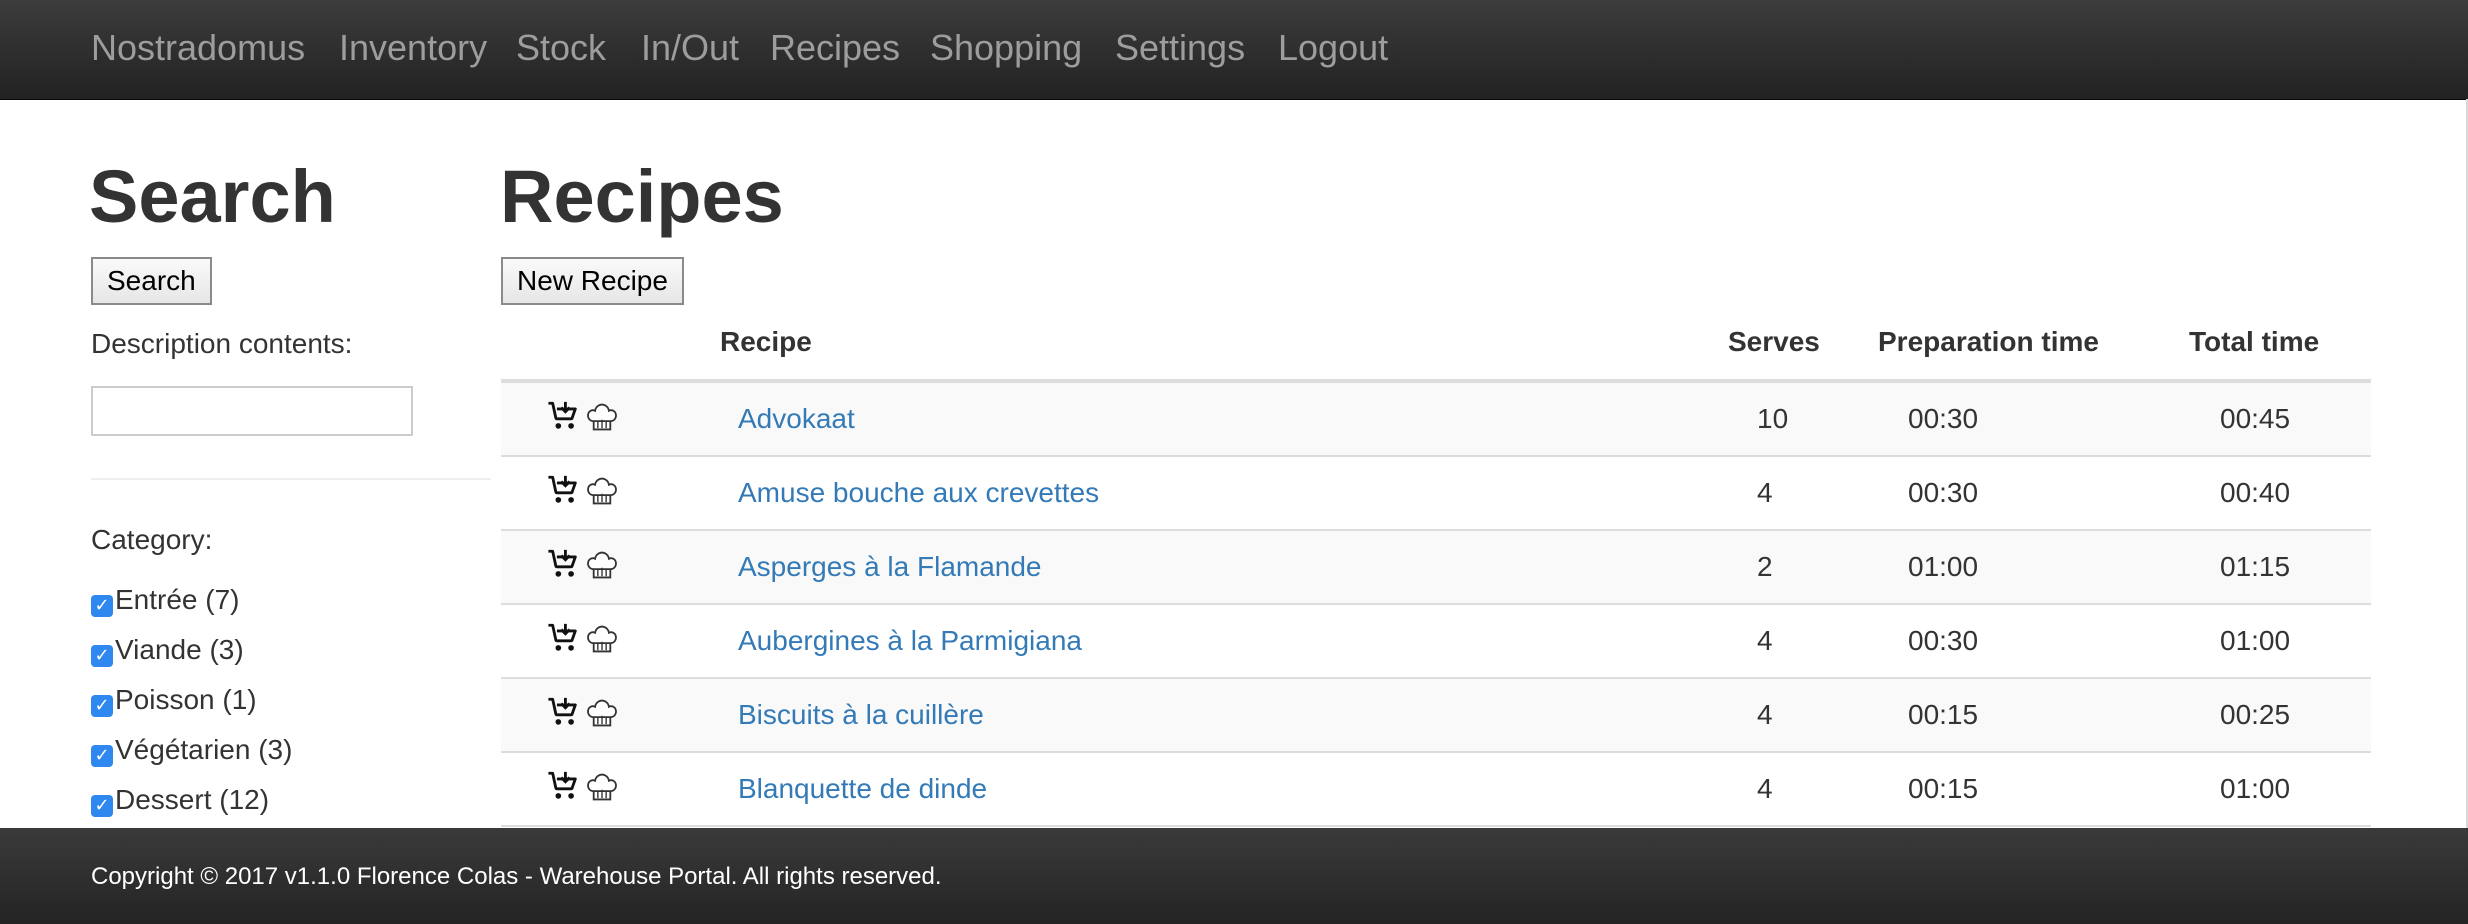 Image resolution: width=2468 pixels, height=924 pixels. I want to click on category-vegetarien: ✓ Végétarien (3), so click(191, 750).